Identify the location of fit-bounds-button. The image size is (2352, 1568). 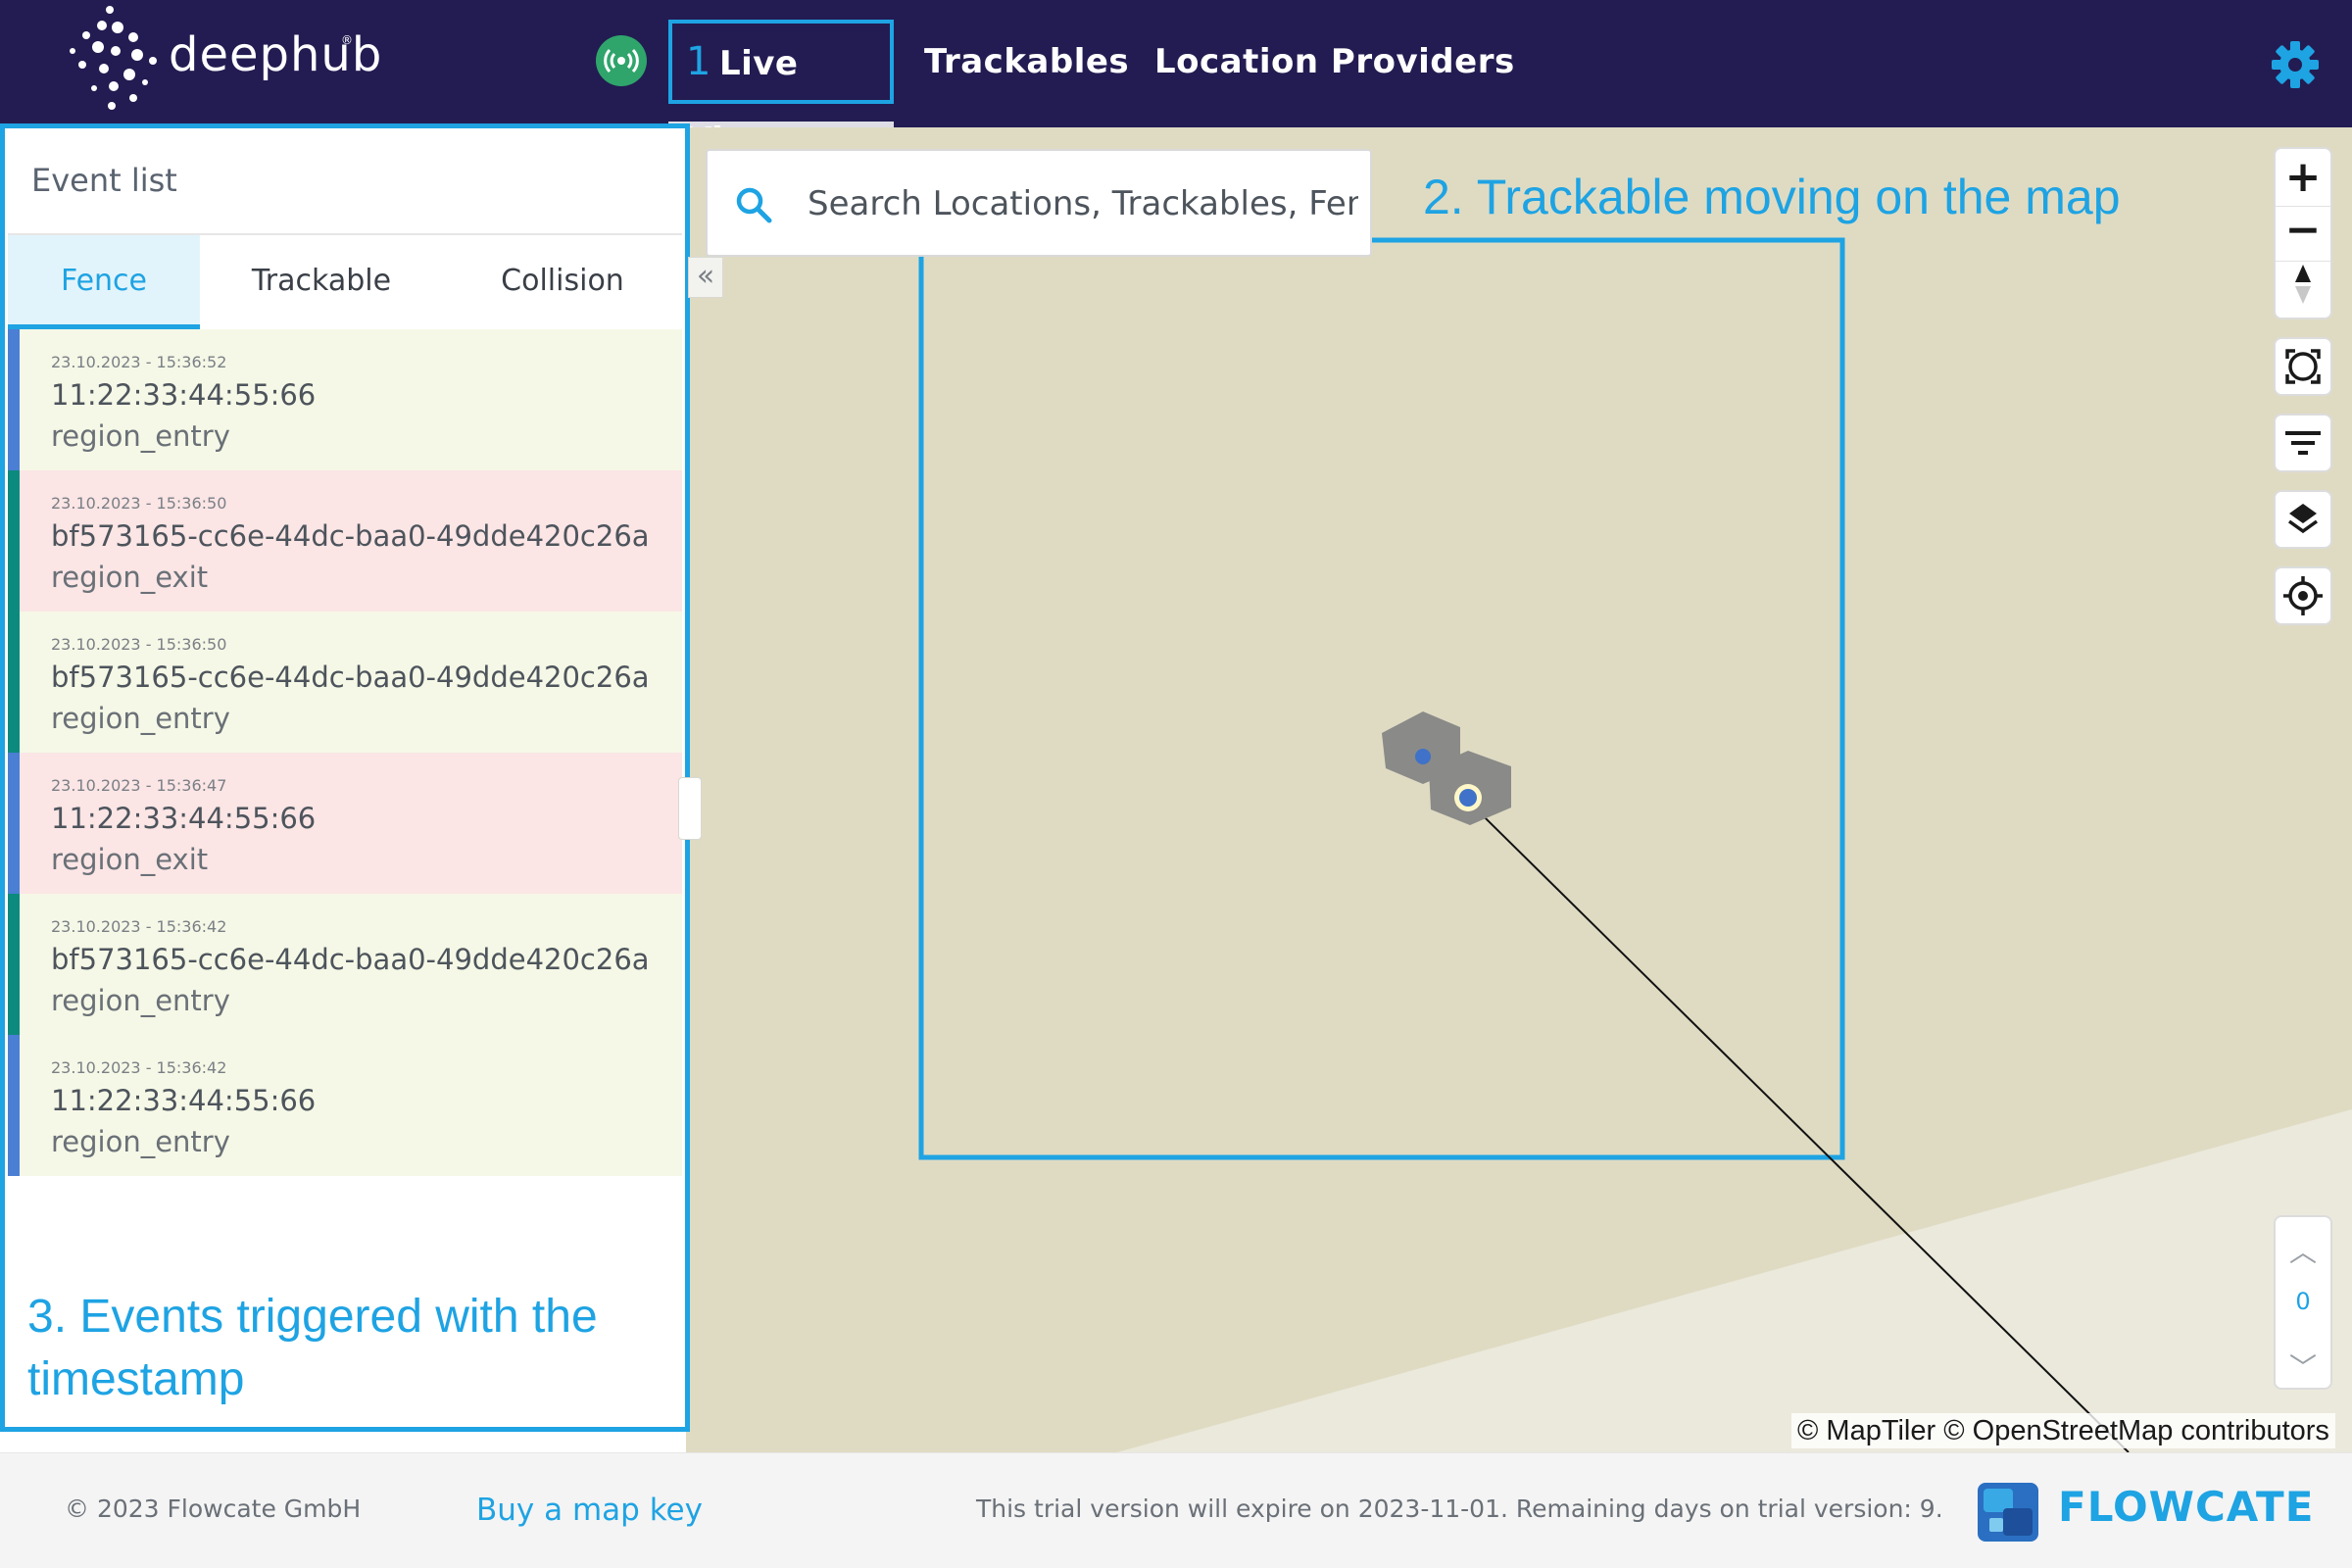
(2303, 366).